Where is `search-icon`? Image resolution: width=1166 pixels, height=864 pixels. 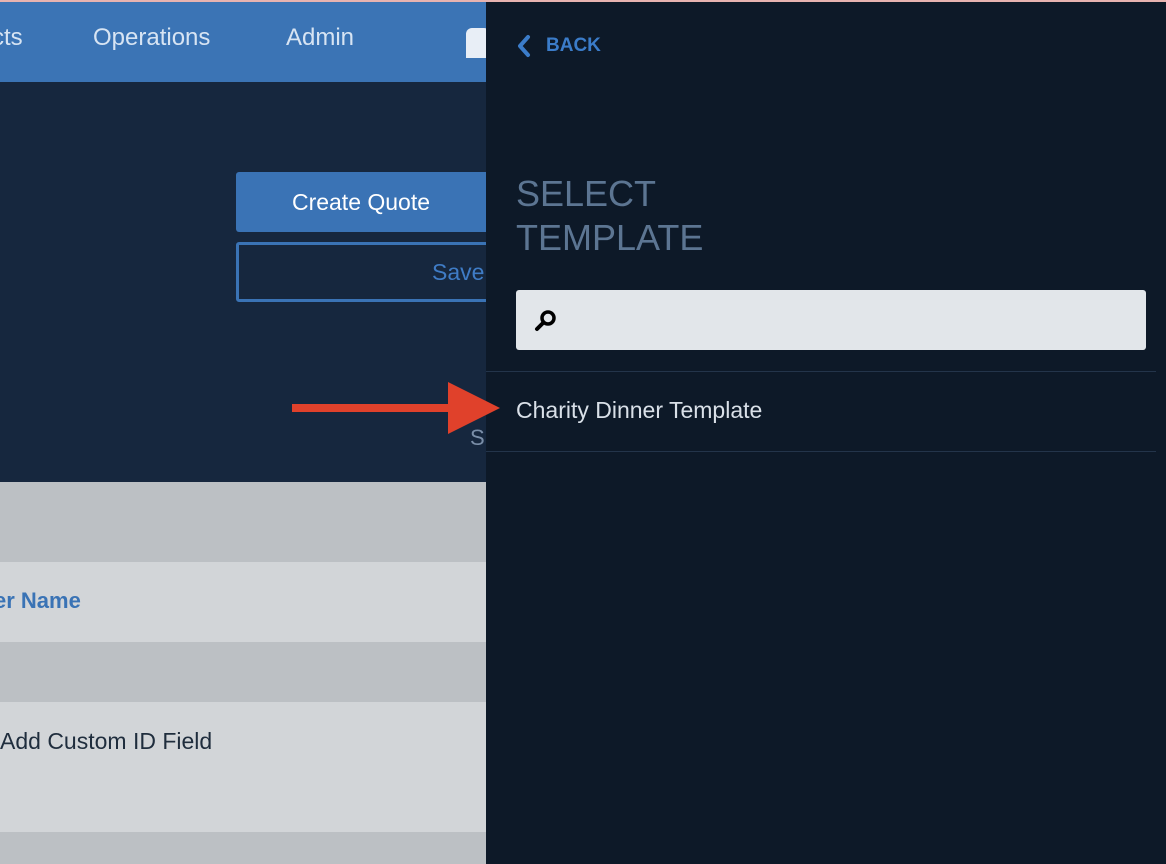 search-icon is located at coordinates (545, 320).